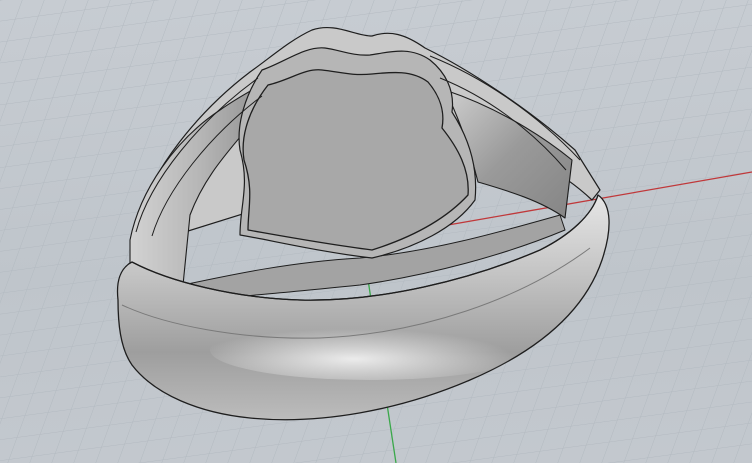 Image resolution: width=752 pixels, height=463 pixels. What do you see at coordinates (355, 160) in the screenshot?
I see `signet-face` at bounding box center [355, 160].